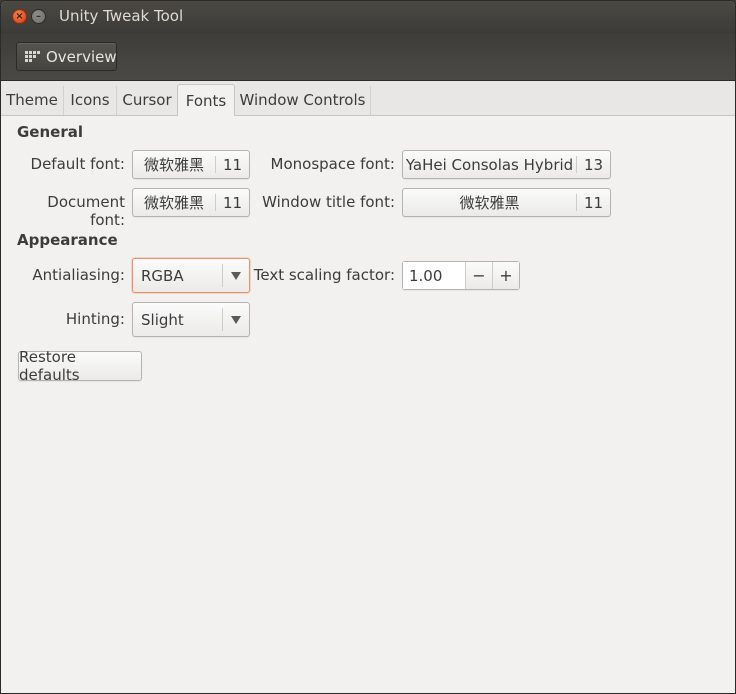 This screenshot has width=736, height=694. I want to click on monospace-font-button: YaHei Consolas Hybrid 13, so click(506, 164).